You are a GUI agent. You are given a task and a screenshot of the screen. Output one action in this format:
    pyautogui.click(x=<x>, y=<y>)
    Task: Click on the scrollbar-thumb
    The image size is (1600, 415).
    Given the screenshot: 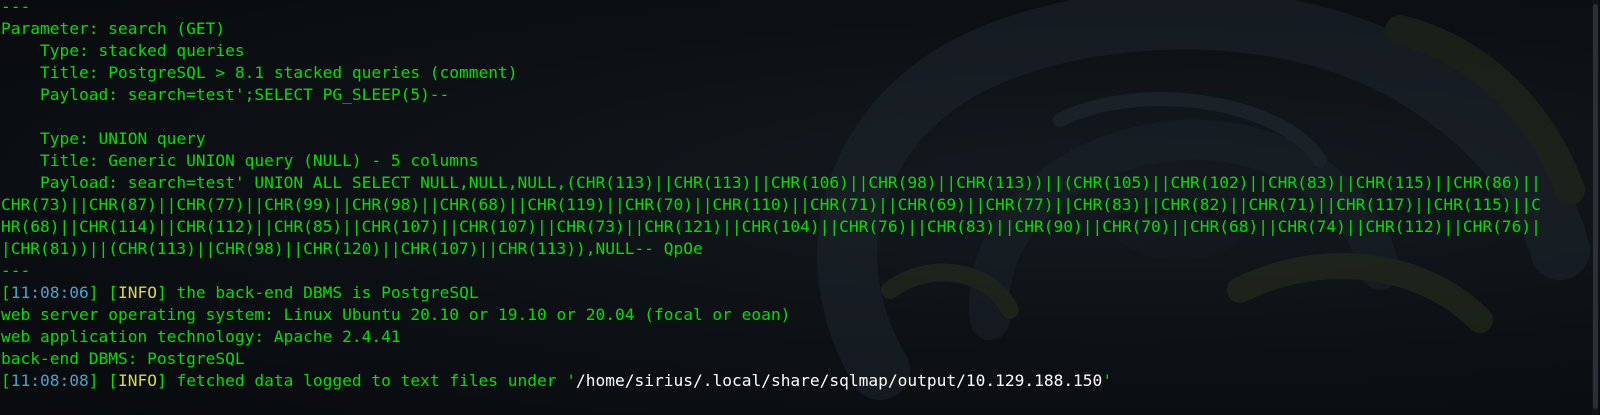 What is the action you would take?
    pyautogui.click(x=1595, y=206)
    